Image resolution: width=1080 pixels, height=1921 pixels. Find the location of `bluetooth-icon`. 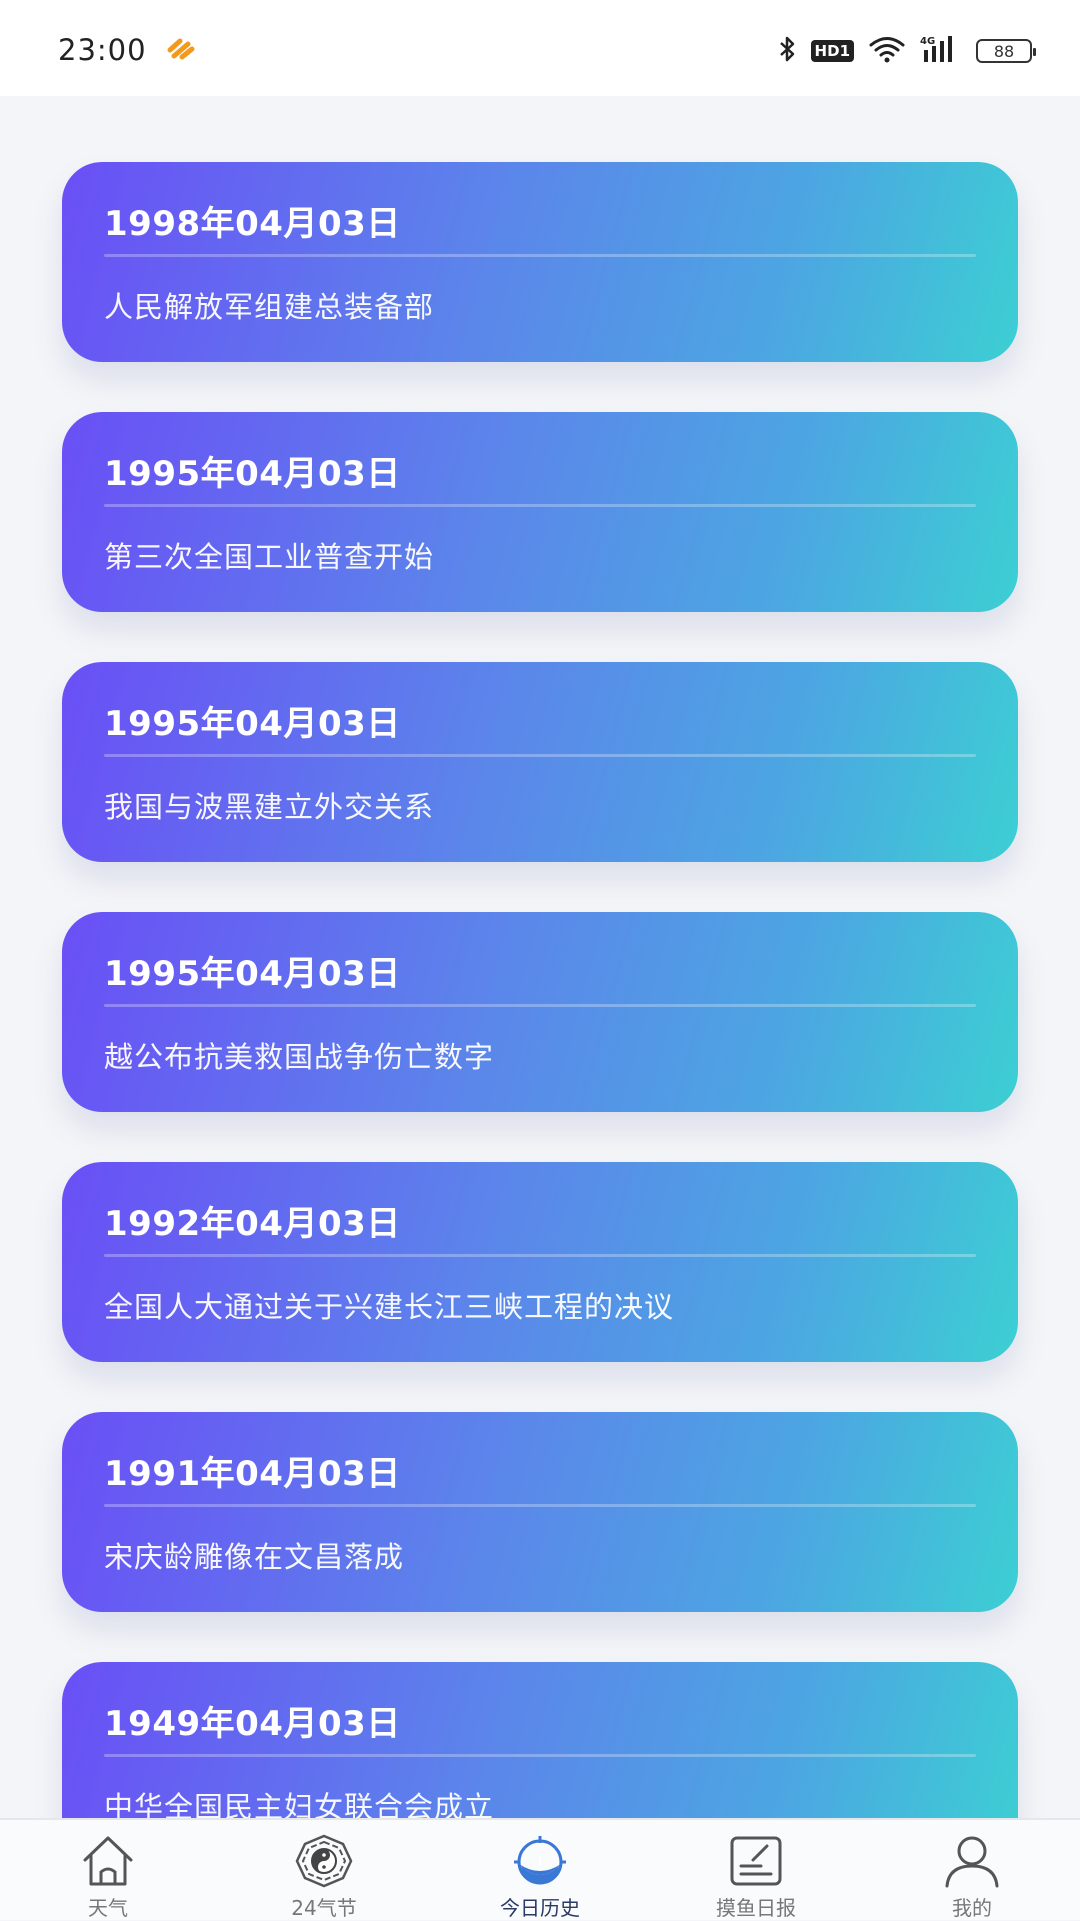

bluetooth-icon is located at coordinates (787, 51).